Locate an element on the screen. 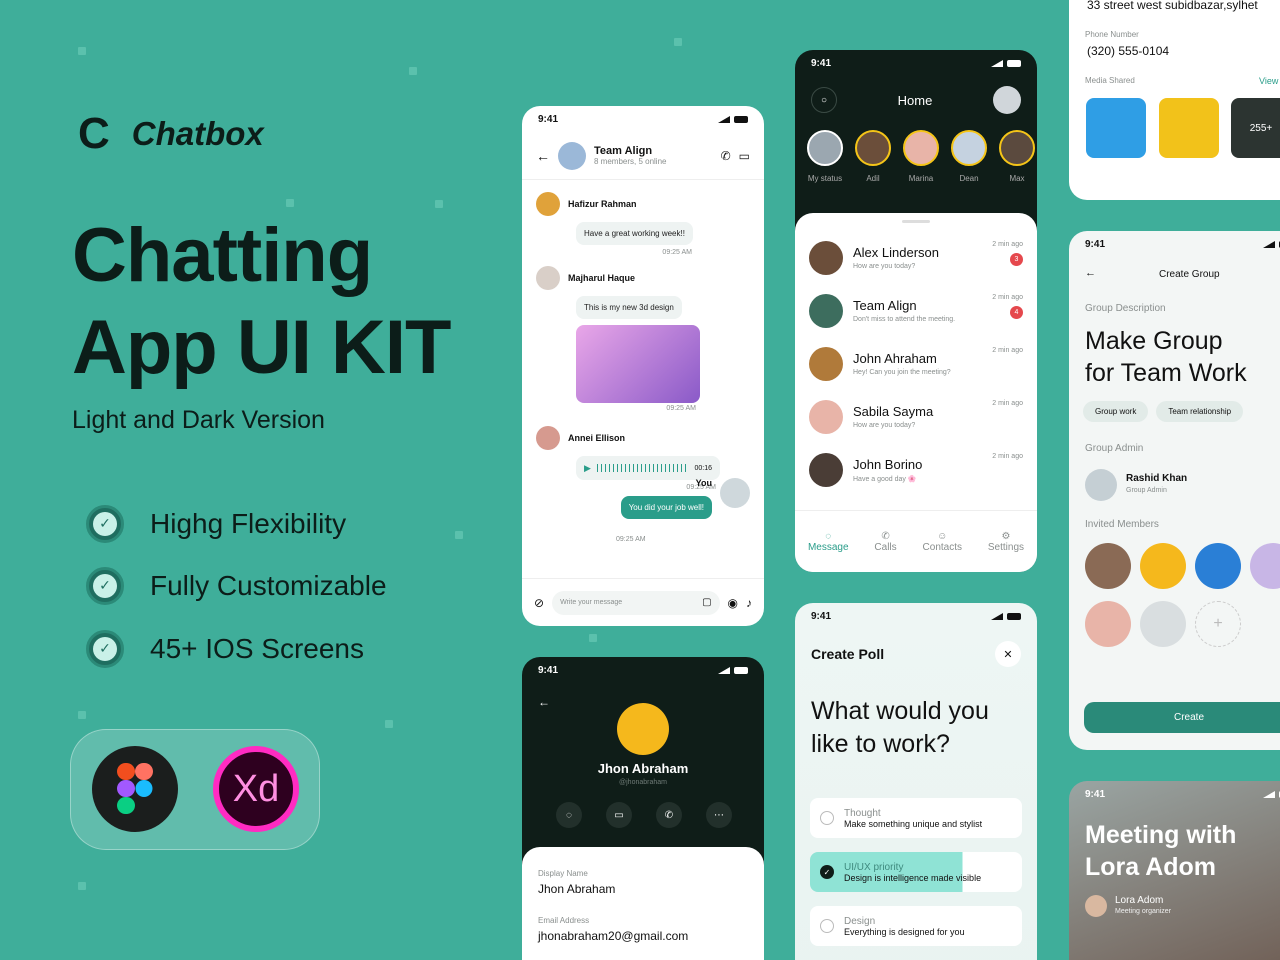  waveform is located at coordinates (642, 468).